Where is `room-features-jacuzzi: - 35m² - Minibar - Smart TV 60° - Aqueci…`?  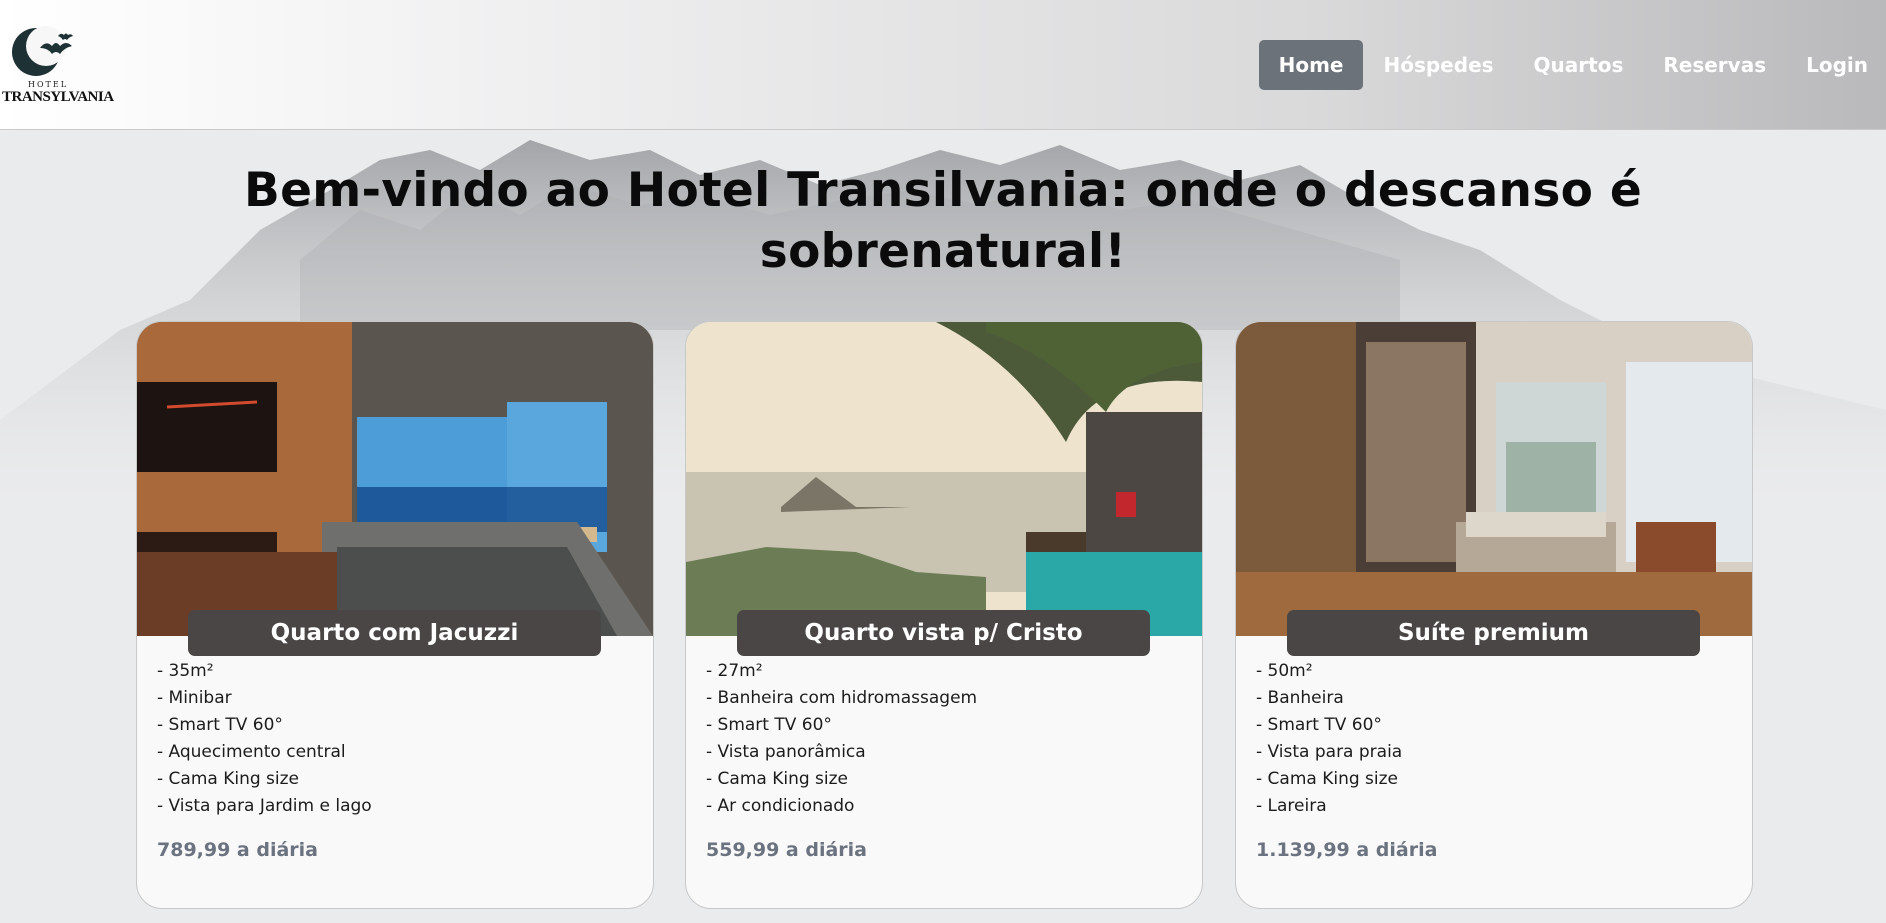
room-features-jacuzzi: - 35m² - Minibar - Smart TV 60° - Aqueci… is located at coordinates (264, 739).